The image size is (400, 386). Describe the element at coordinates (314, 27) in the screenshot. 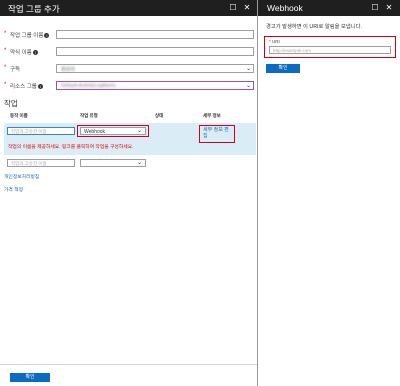

I see `webhook-description: 경고가 발생하면 이 URI로 알림을 보냅니다.` at that location.